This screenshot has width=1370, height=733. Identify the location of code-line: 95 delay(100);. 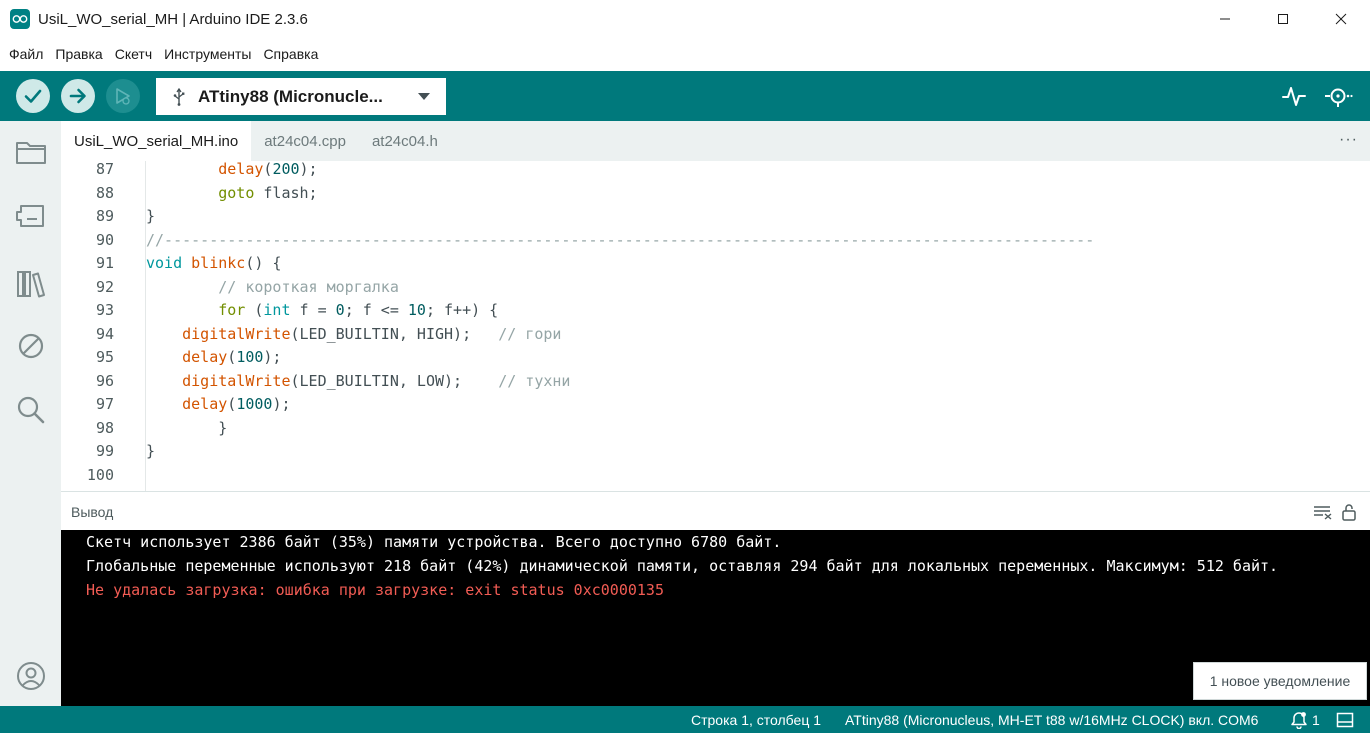
(715, 357).